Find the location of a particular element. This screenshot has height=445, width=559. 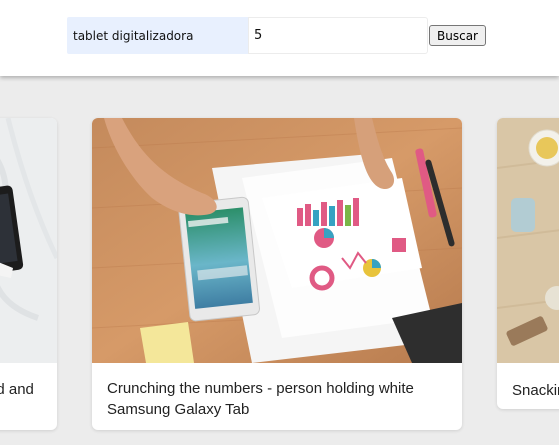

result-card-3: Snackin is located at coordinates (528, 263).